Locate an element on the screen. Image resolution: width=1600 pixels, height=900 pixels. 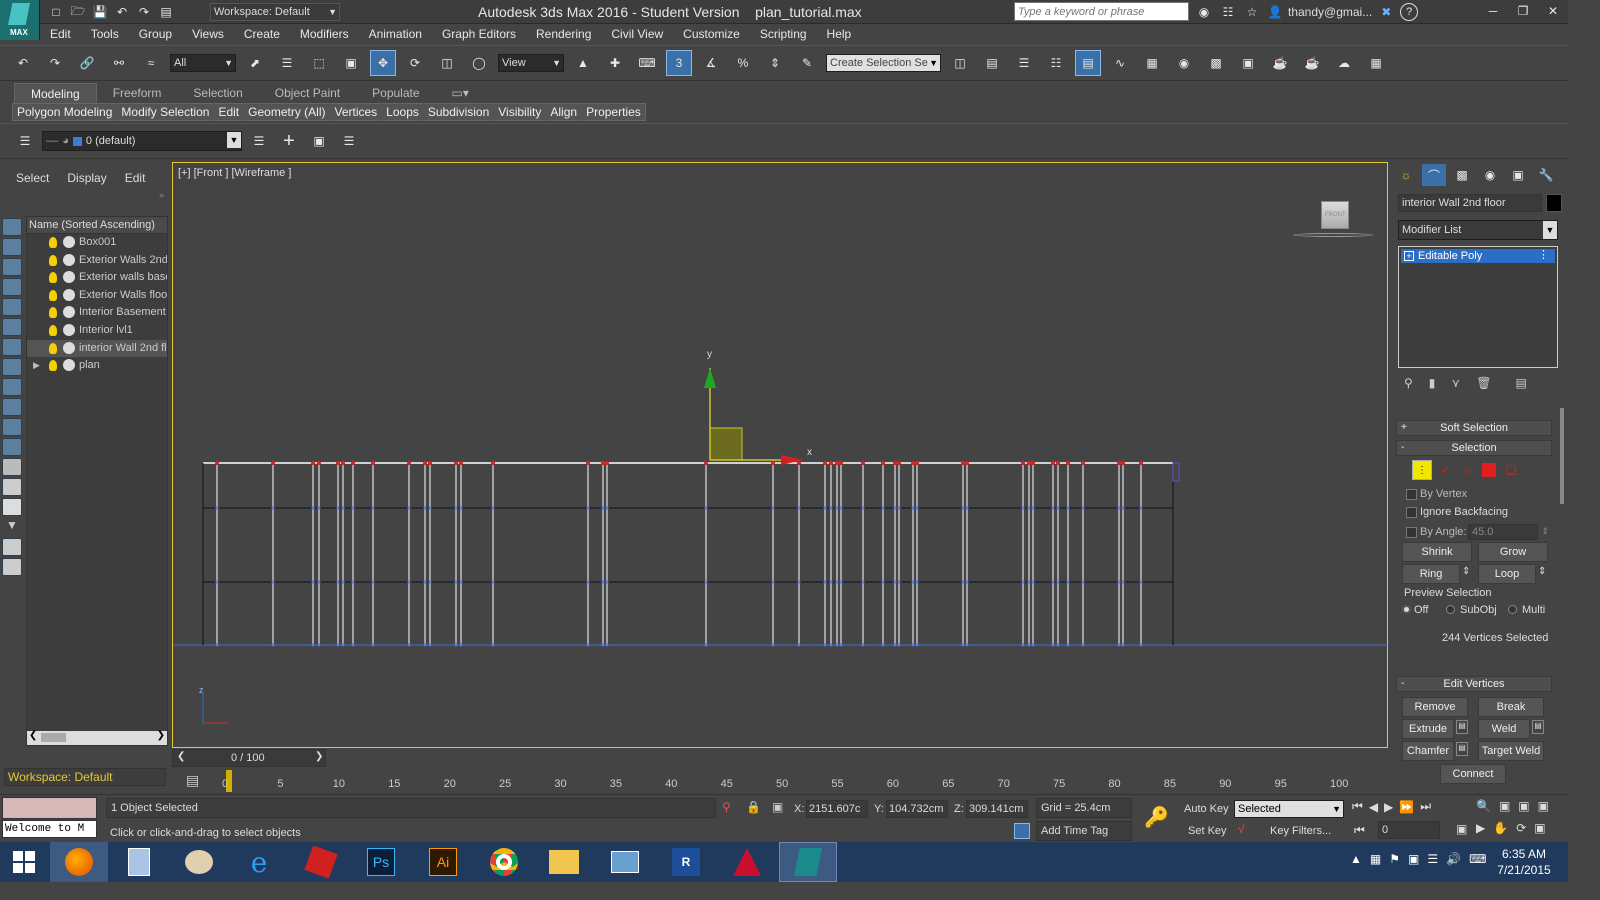
time-next-icon: ❯ is located at coordinates (319, 756).